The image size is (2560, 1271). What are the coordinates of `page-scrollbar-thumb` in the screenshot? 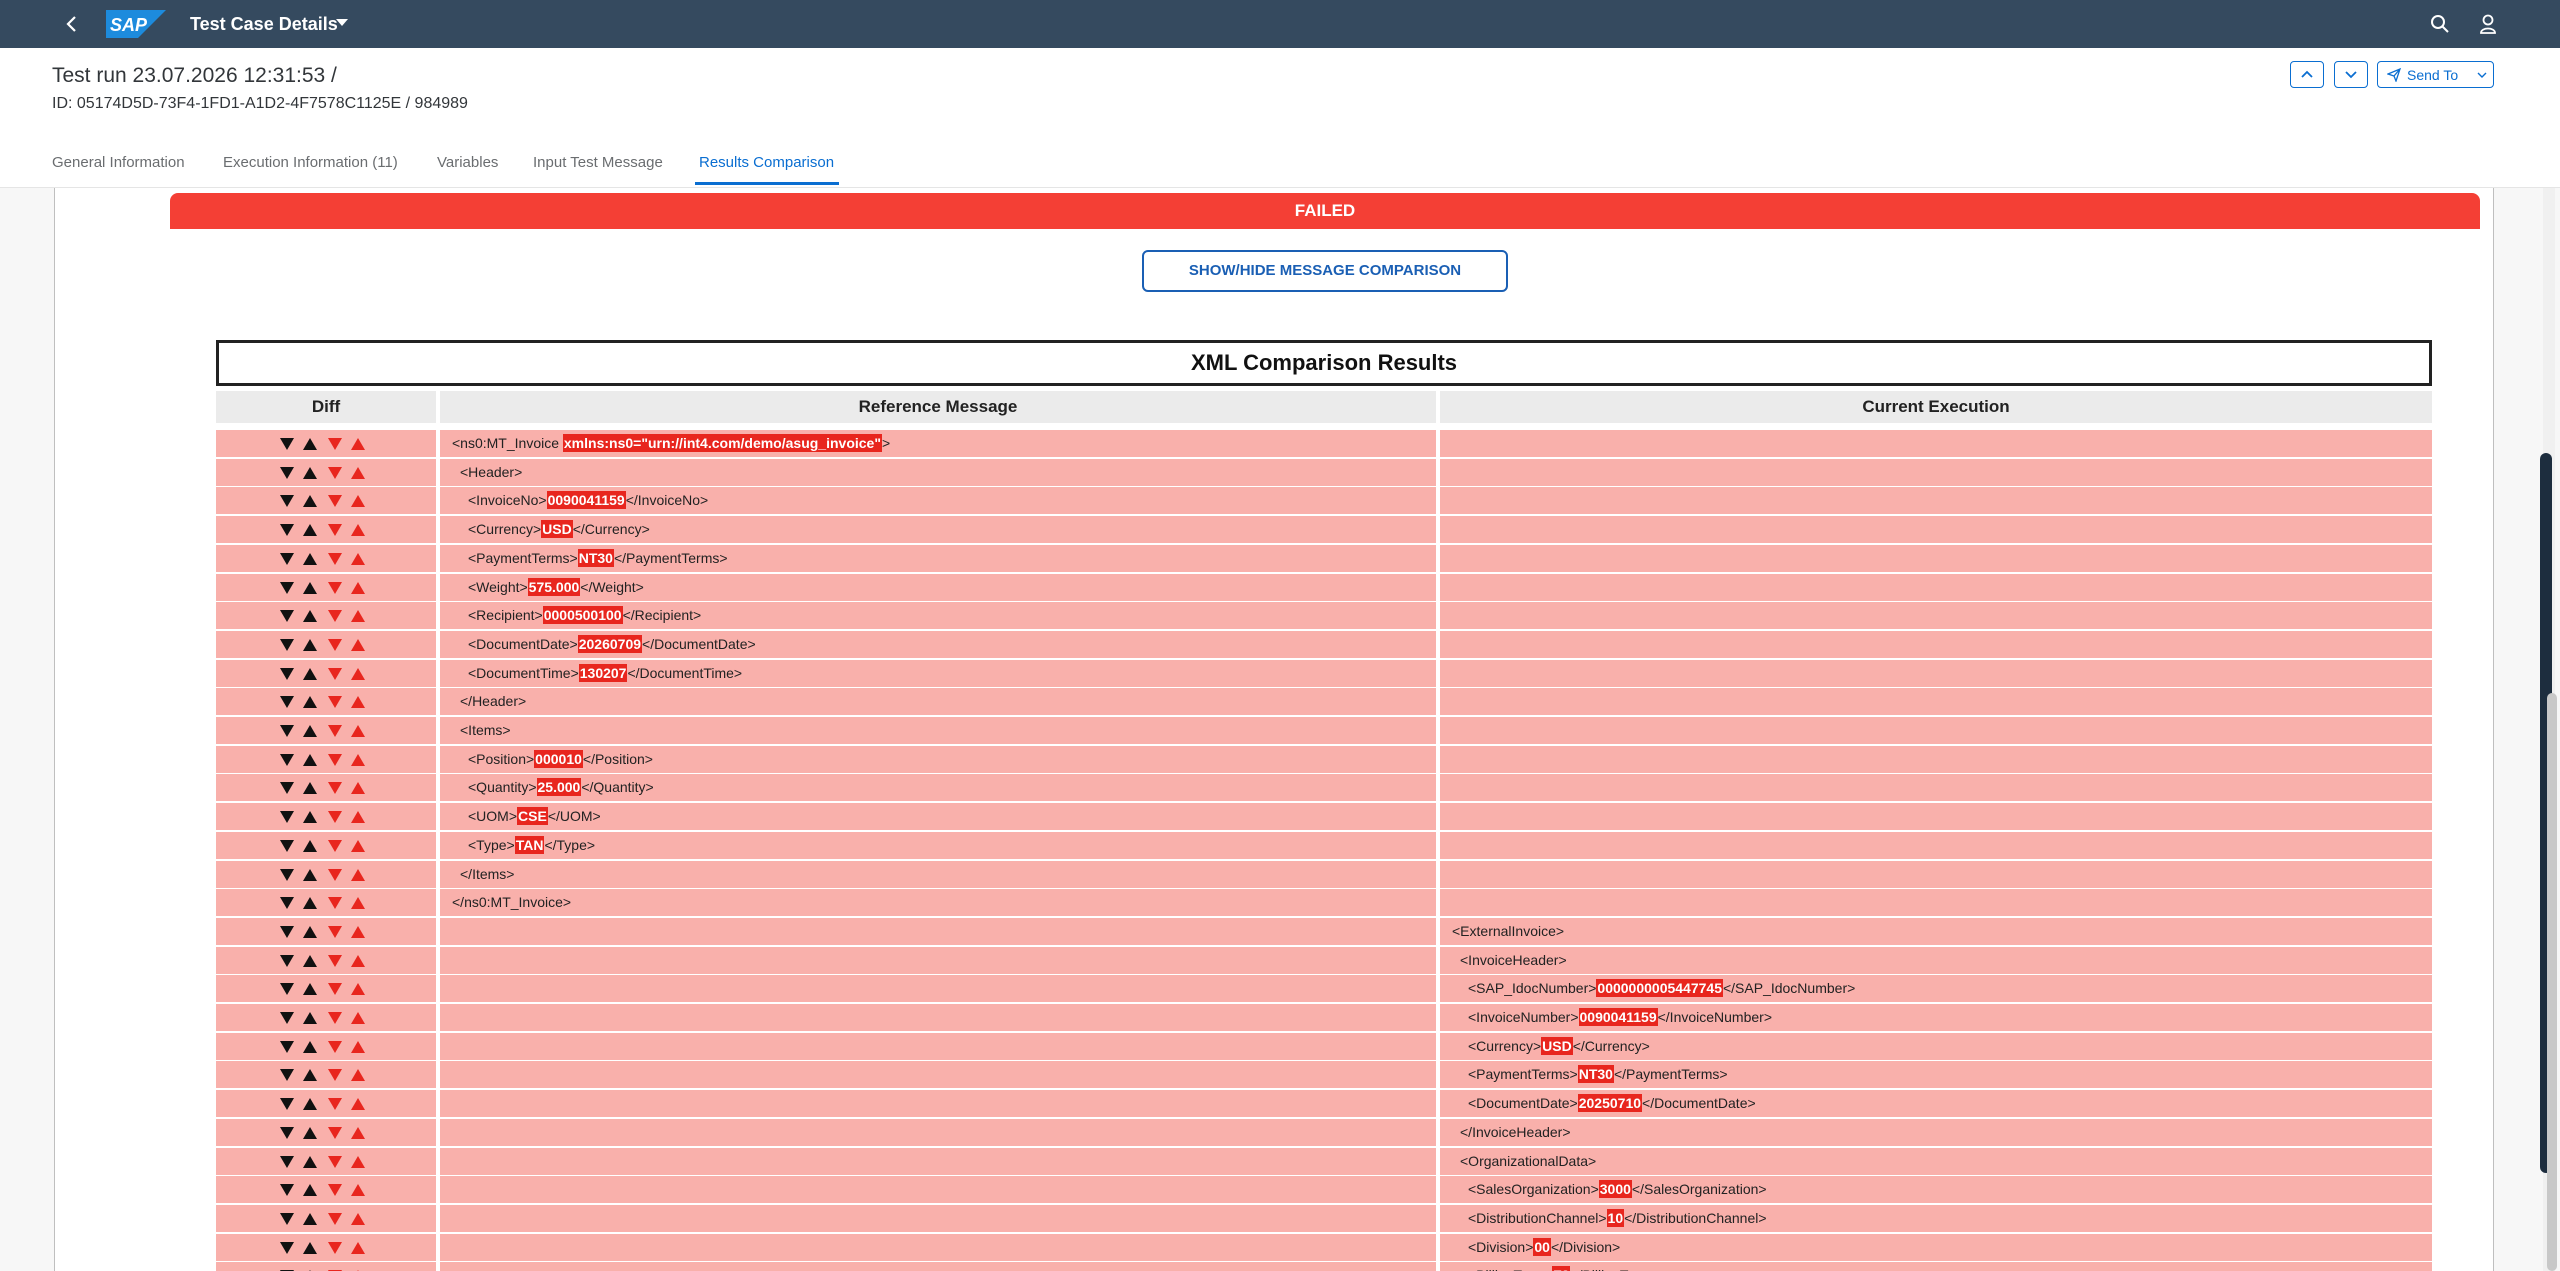 It's located at (2552, 982).